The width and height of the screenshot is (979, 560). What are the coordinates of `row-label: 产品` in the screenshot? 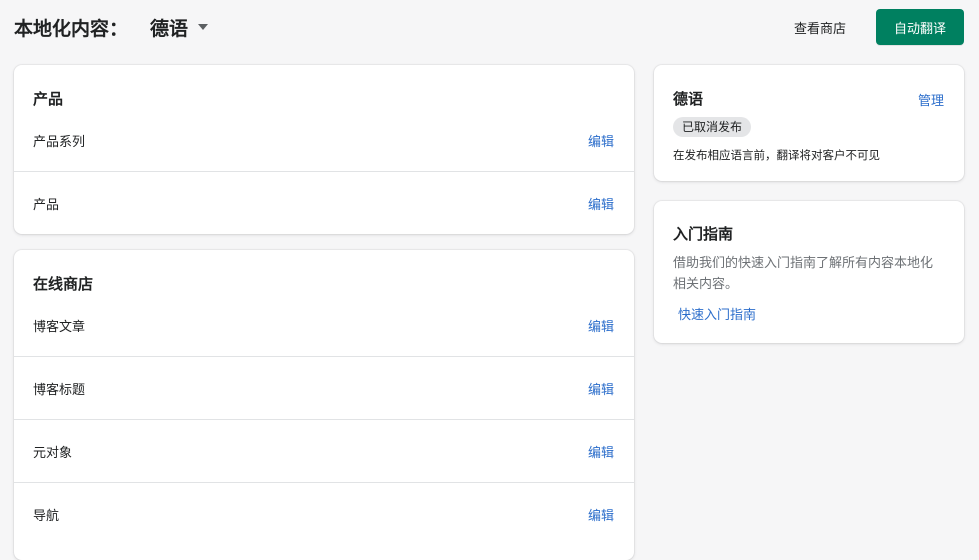 It's located at (46, 205).